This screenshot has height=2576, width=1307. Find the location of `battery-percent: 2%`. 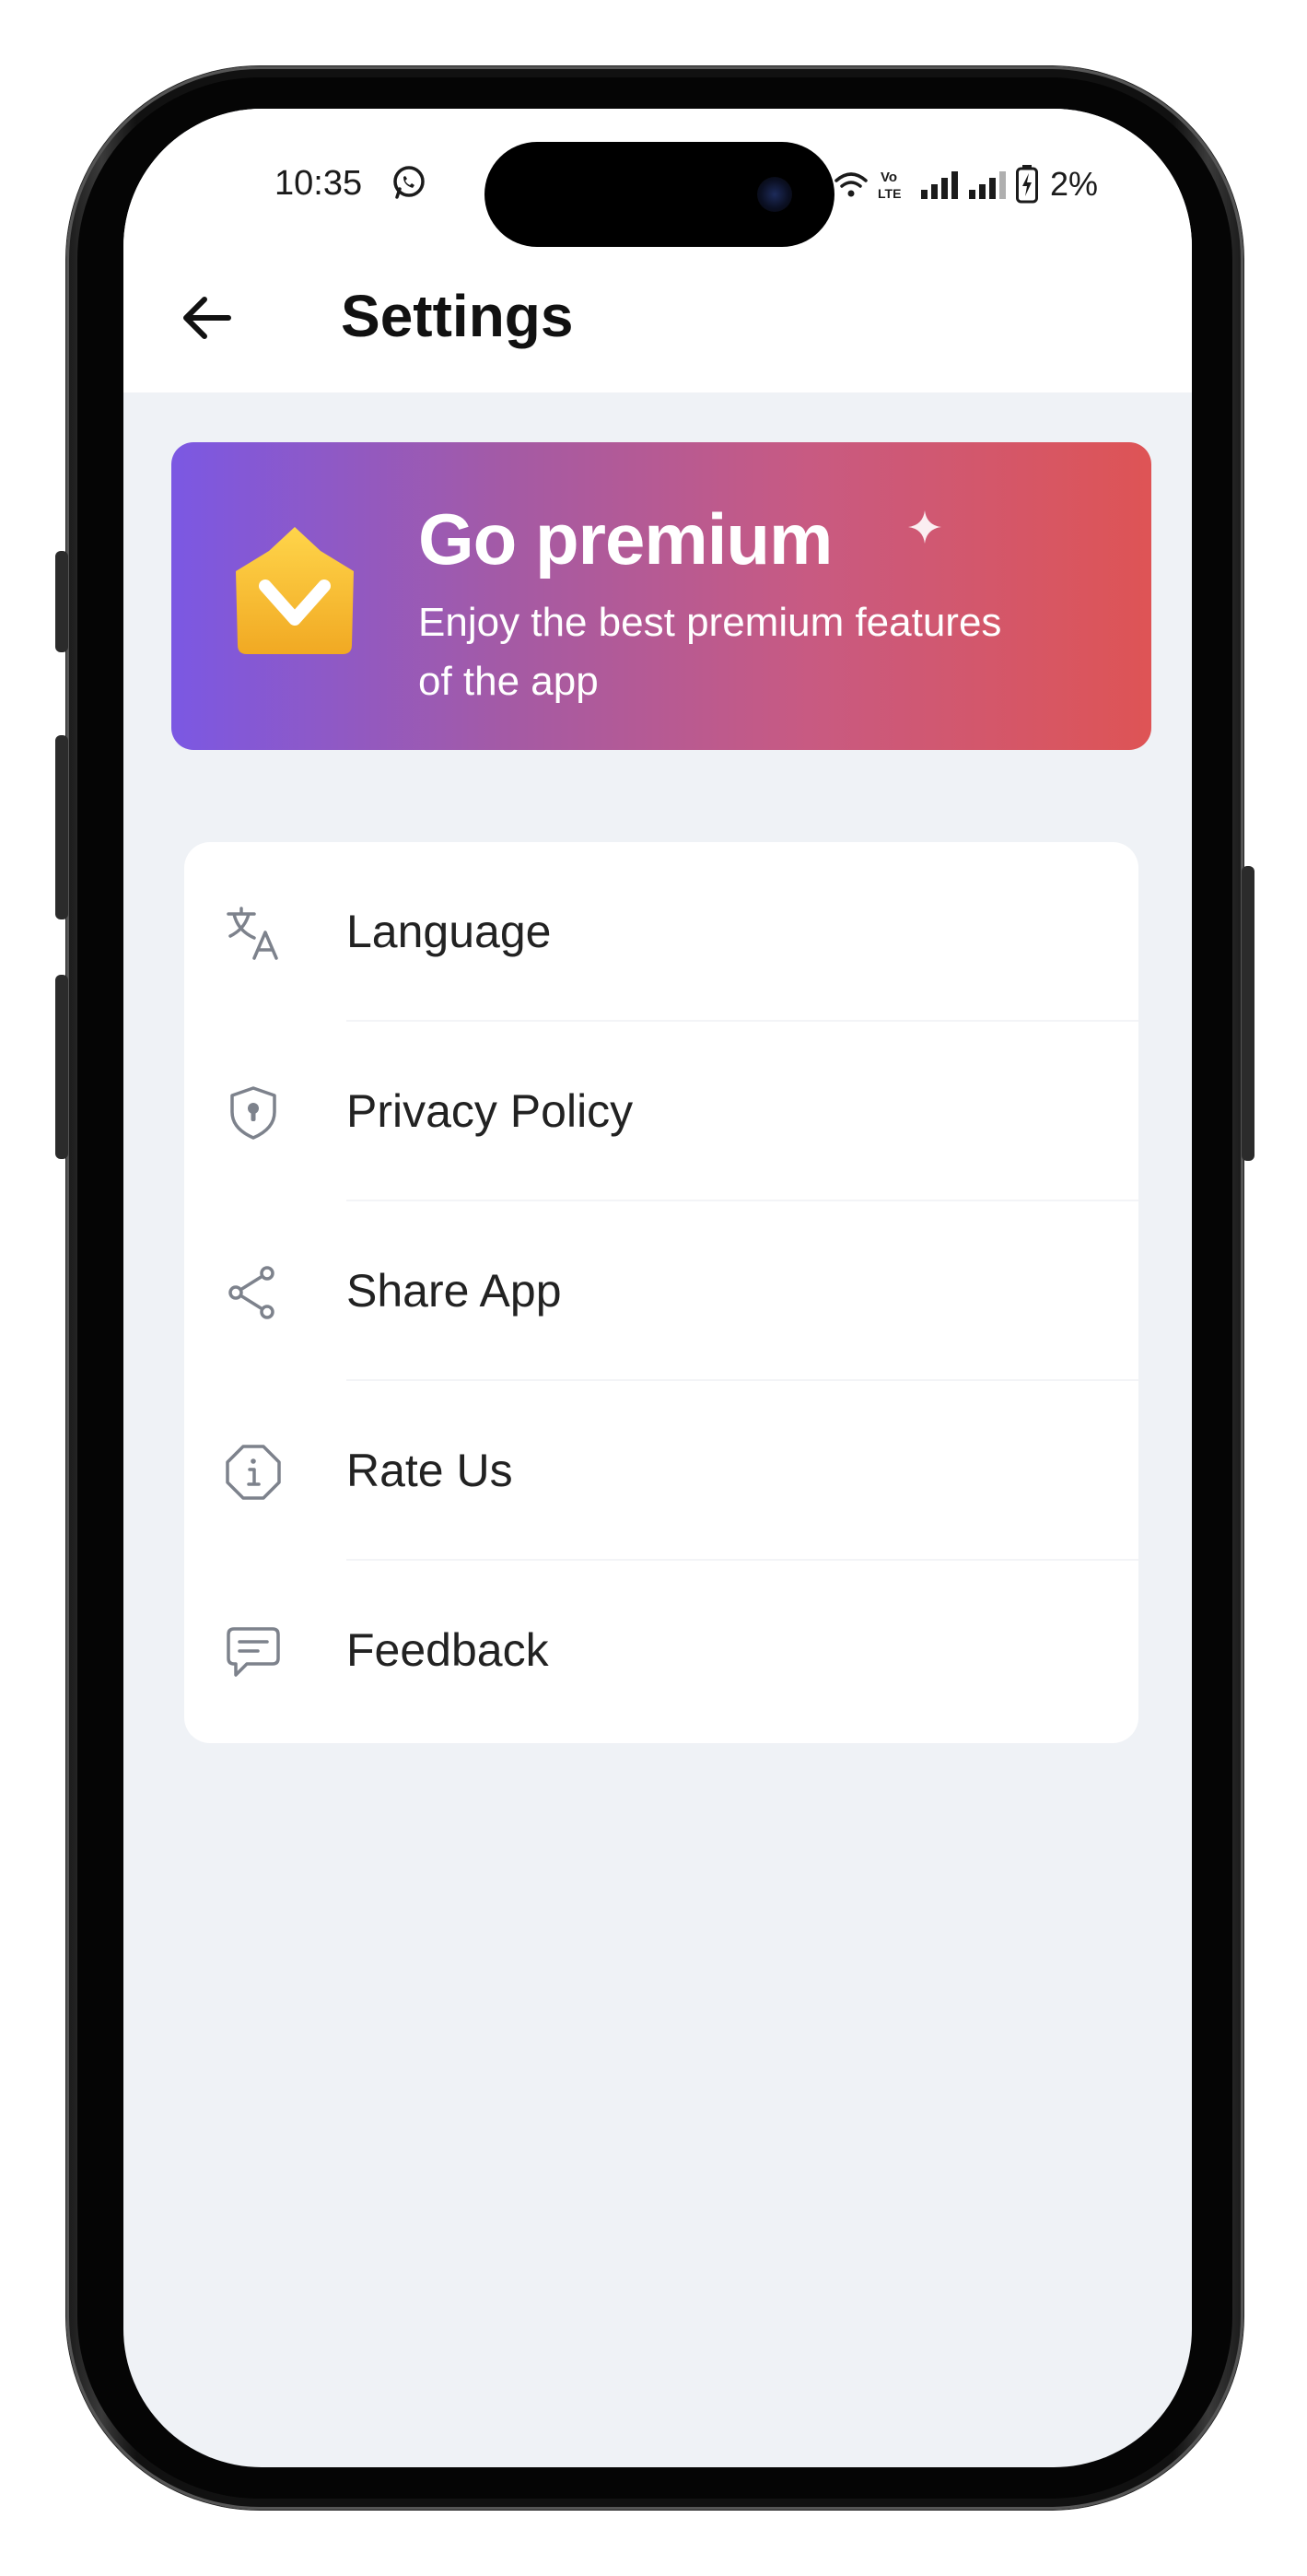

battery-percent: 2% is located at coordinates (1075, 184).